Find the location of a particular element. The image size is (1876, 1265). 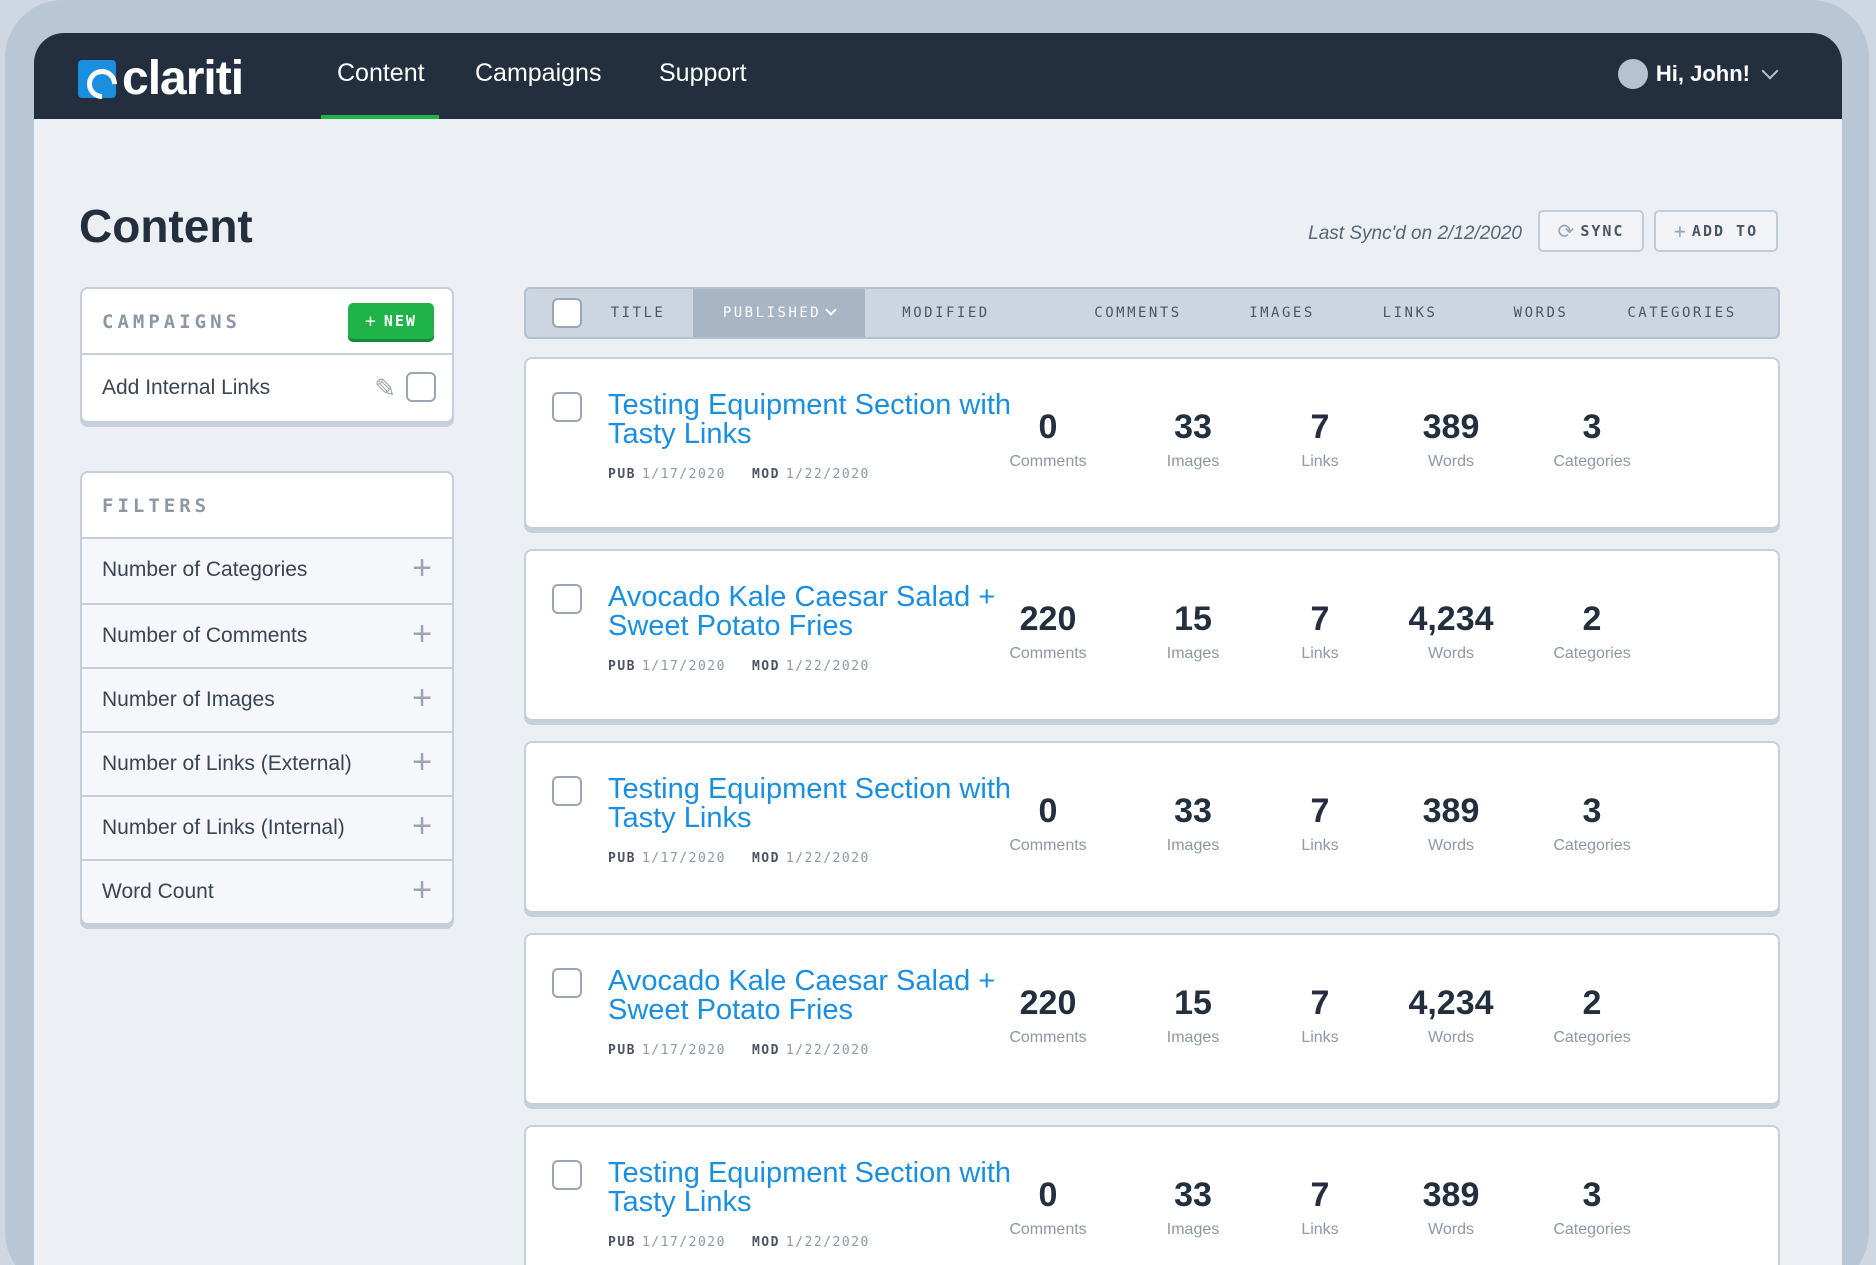

column-categories: CATEGORIES is located at coordinates (1682, 313).